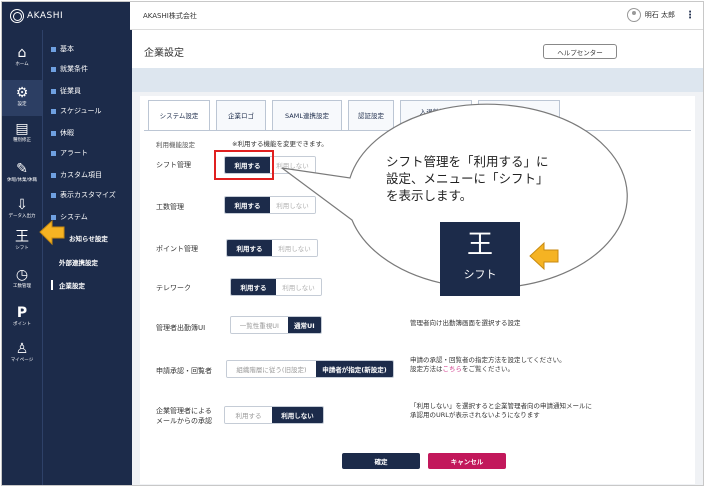 The height and width of the screenshot is (487, 705). I want to click on tab-company-logo: 企業ロゴ, so click(241, 115).